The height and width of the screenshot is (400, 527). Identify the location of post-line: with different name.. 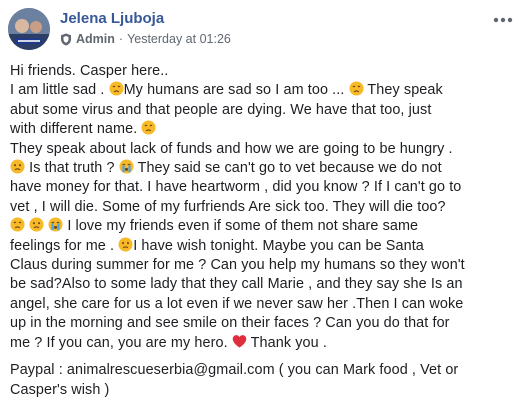
(266, 129).